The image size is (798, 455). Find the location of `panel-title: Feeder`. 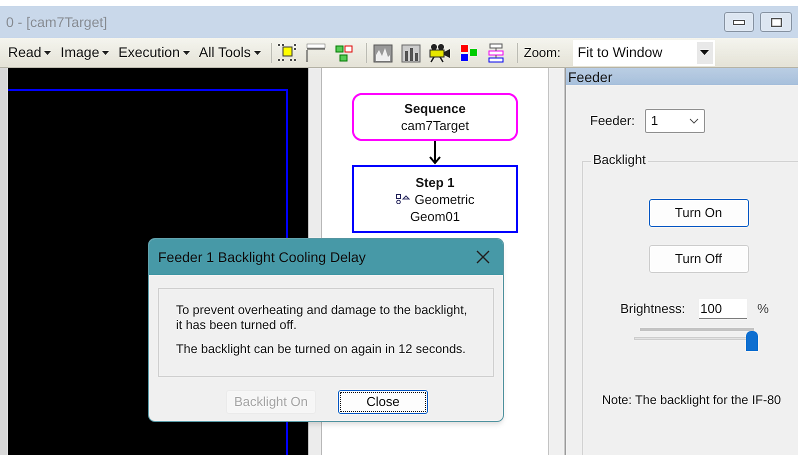

panel-title: Feeder is located at coordinates (590, 77).